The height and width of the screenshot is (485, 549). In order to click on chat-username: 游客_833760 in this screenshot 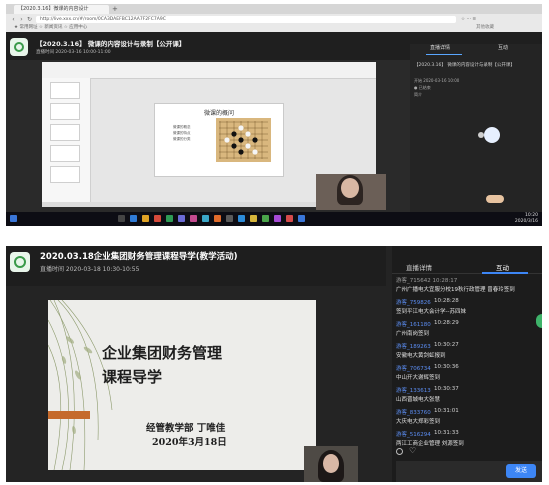, I will do `click(413, 412)`.